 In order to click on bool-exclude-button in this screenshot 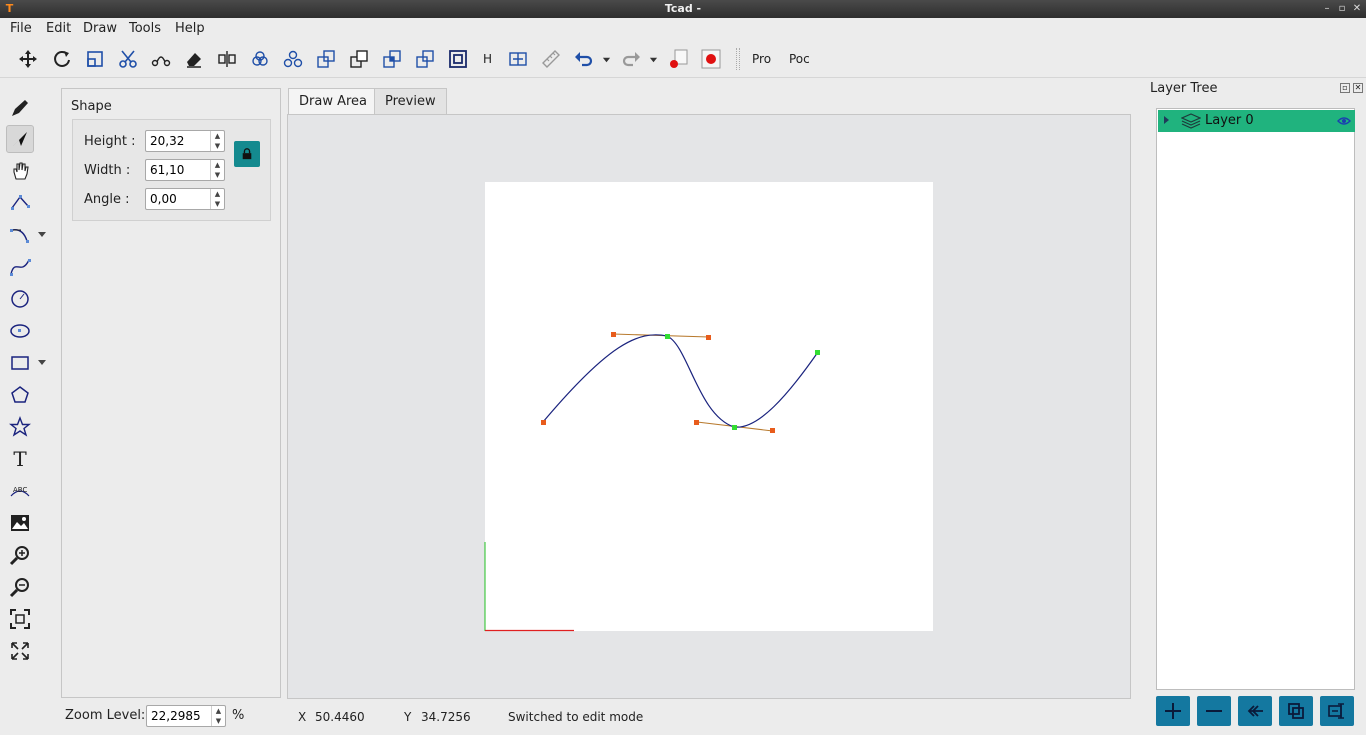, I will do `click(425, 59)`.